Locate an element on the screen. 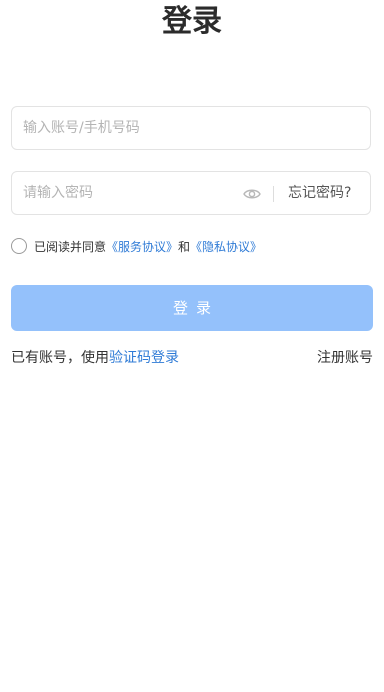  password-field: 忘记密码? is located at coordinates (191, 193).